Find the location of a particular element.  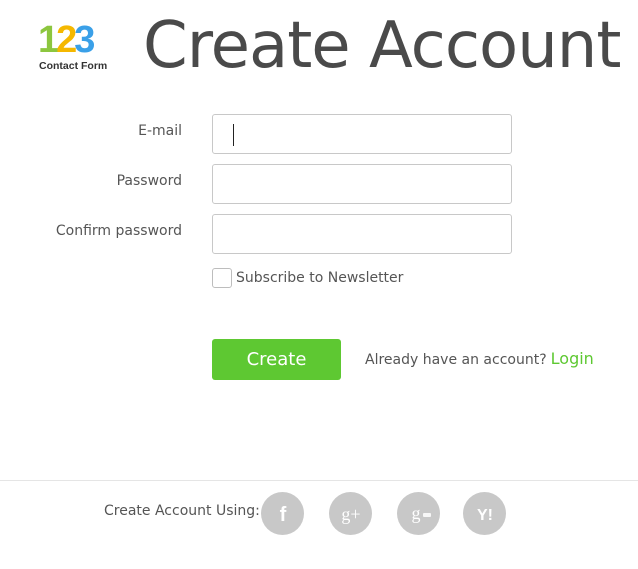

page-title: Create Account is located at coordinates (382, 46).